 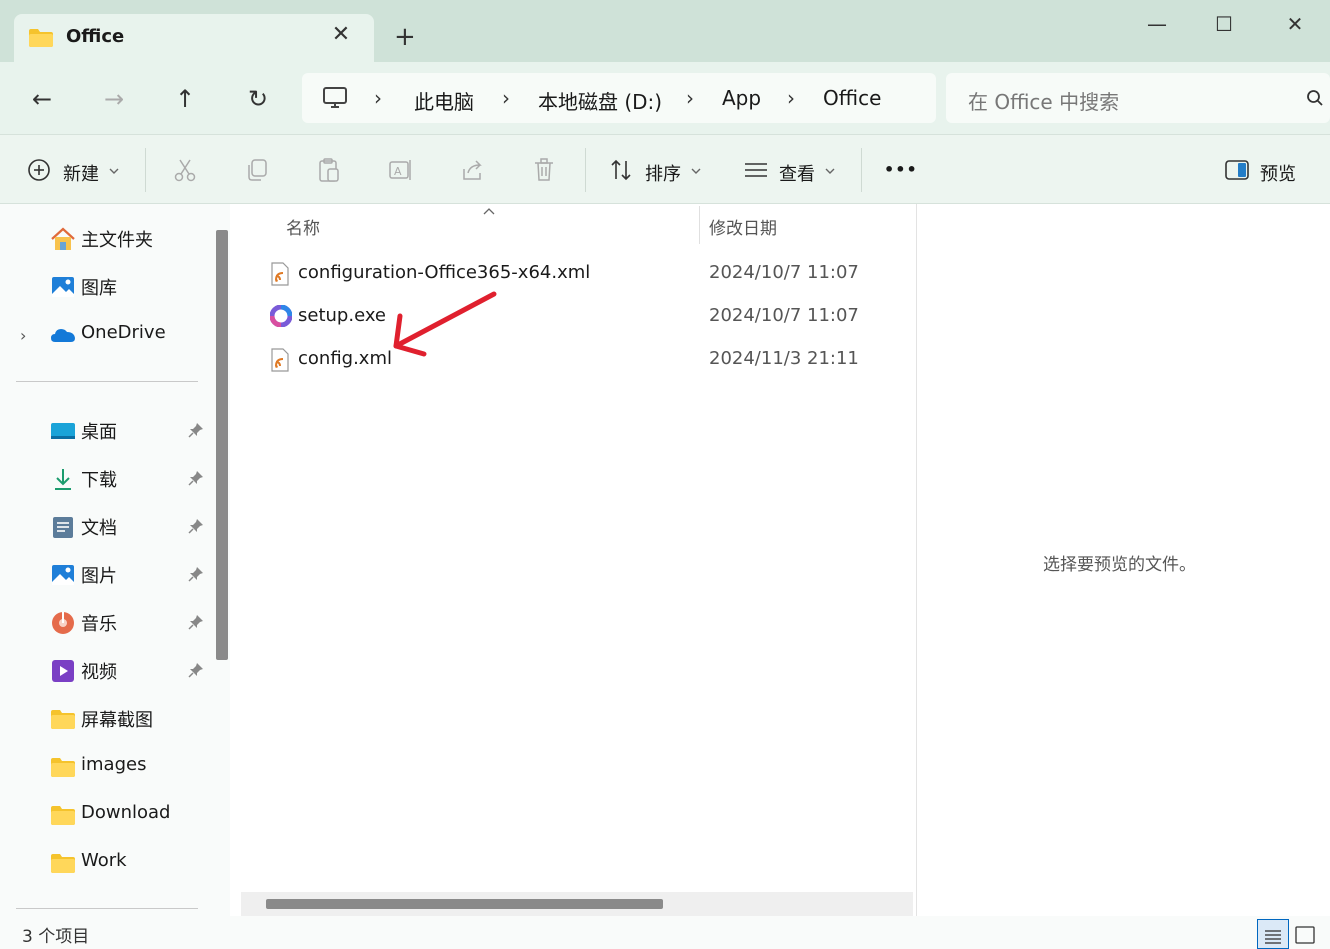 What do you see at coordinates (130, 863) in the screenshot?
I see `sidebar-item-work: Work` at bounding box center [130, 863].